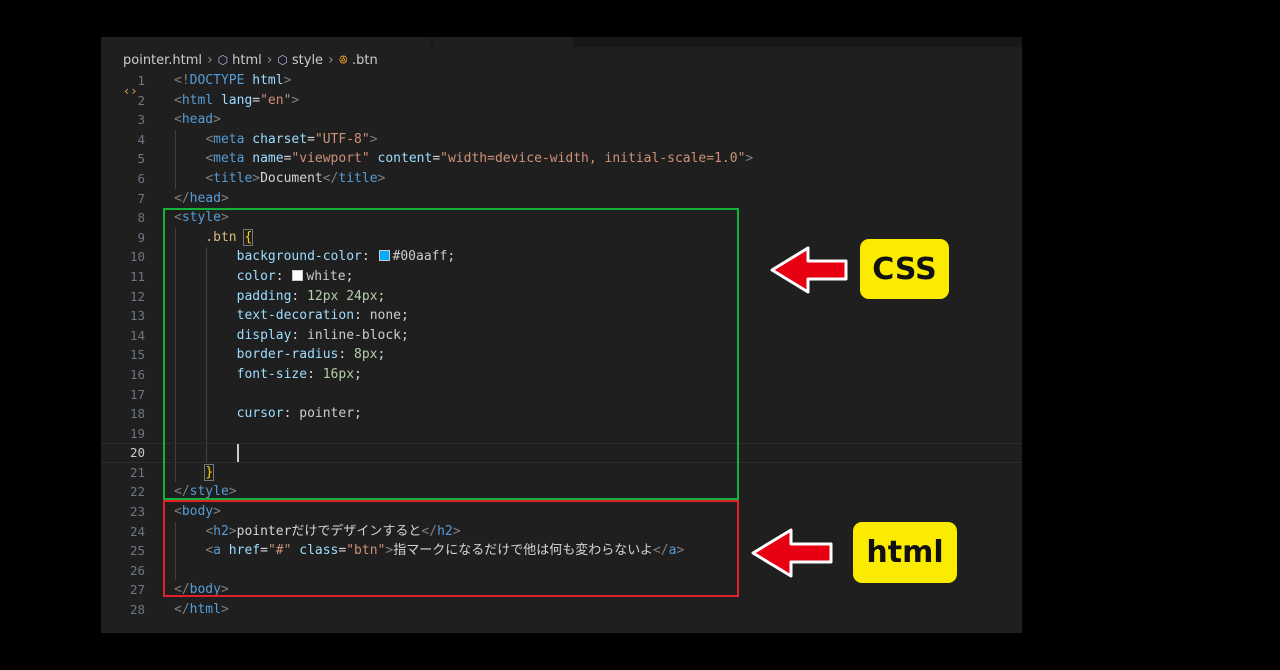 The width and height of the screenshot is (1280, 670). Describe the element at coordinates (561, 81) in the screenshot. I see `code-line: 1 <!DOCTYPE html>` at that location.